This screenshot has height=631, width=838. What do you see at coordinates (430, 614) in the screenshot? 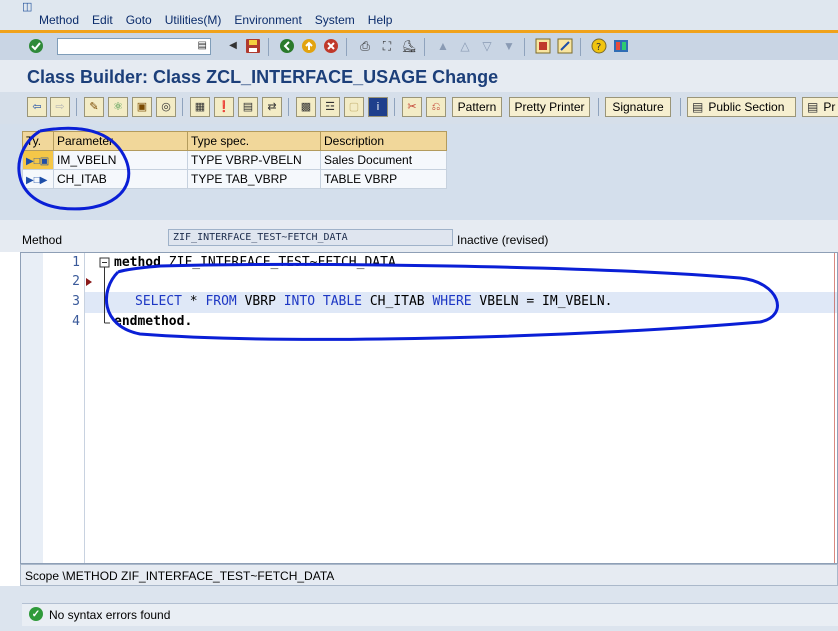
I see `status-message-box: ✓ No syntax errors found` at bounding box center [430, 614].